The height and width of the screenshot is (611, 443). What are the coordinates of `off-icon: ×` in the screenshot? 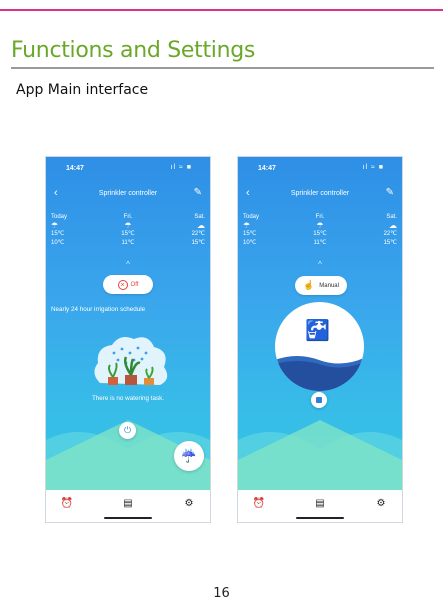 It's located at (122, 284).